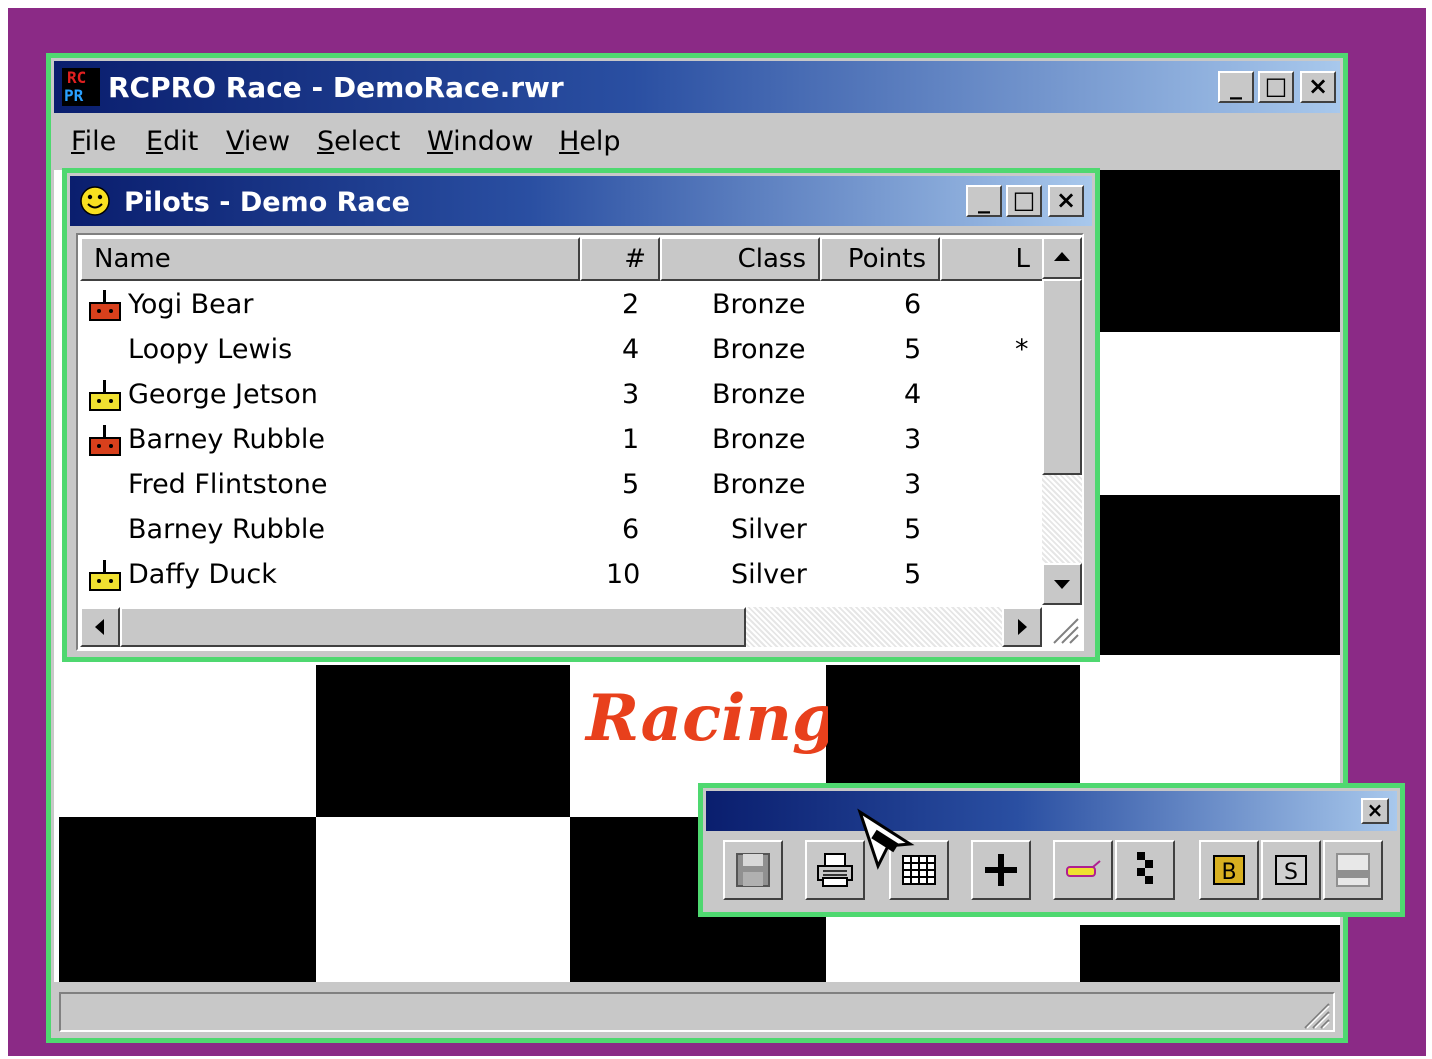 This screenshot has width=1432, height=1059. What do you see at coordinates (172, 141) in the screenshot?
I see `menu-edit: Edit` at bounding box center [172, 141].